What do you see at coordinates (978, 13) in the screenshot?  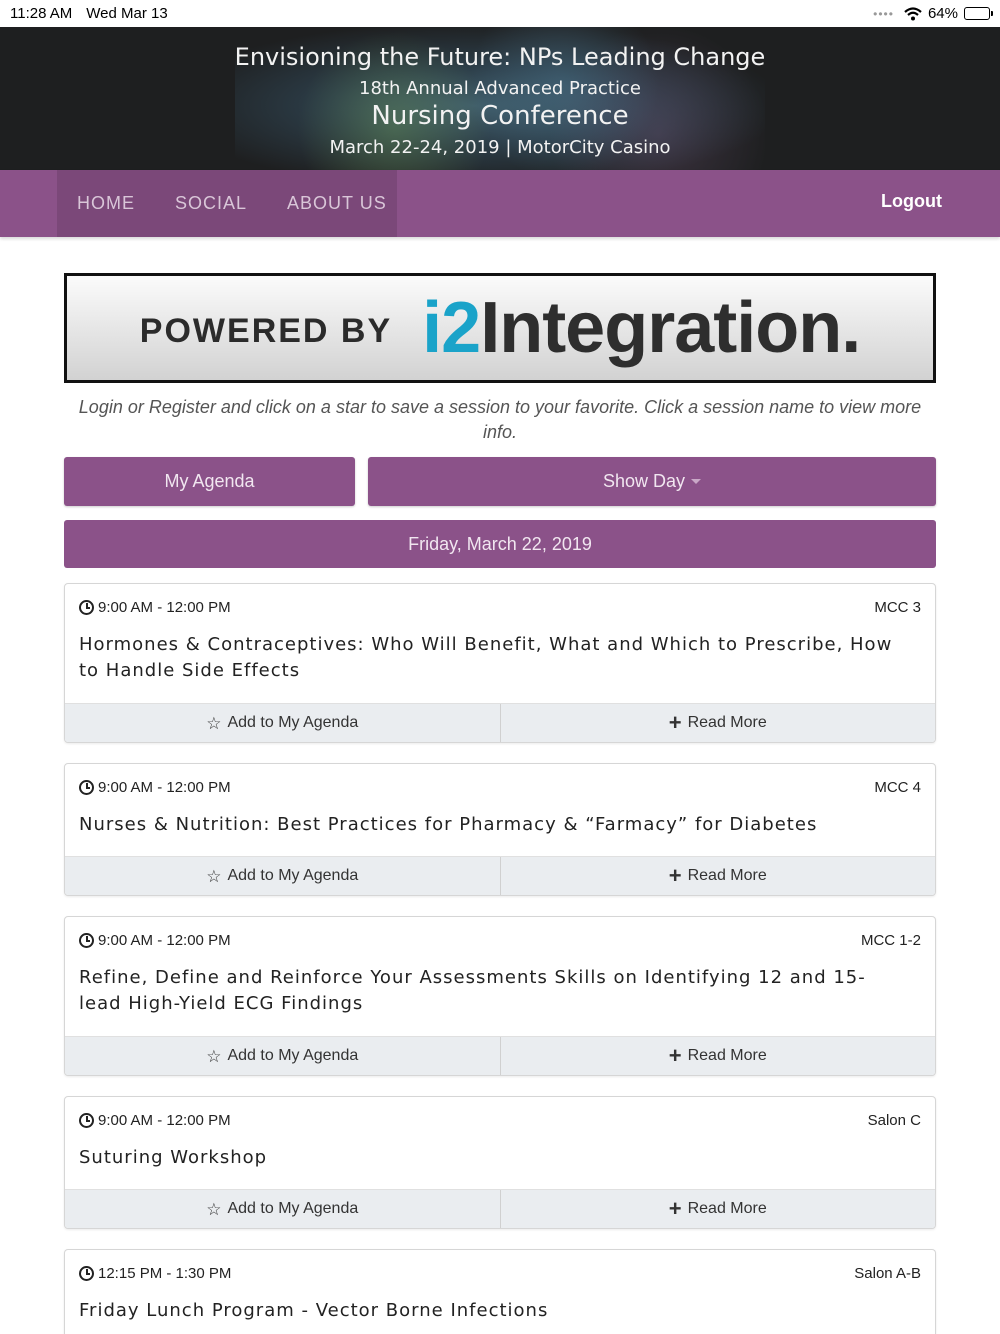 I see `battery-icon` at bounding box center [978, 13].